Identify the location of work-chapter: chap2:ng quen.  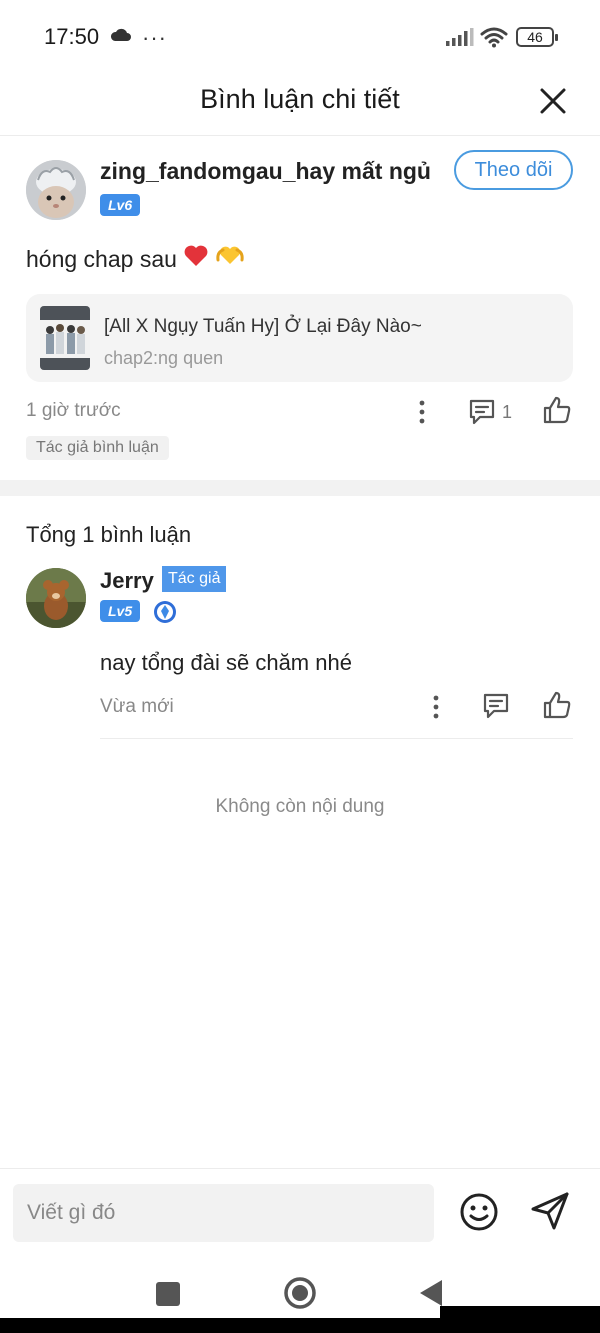
(164, 358).